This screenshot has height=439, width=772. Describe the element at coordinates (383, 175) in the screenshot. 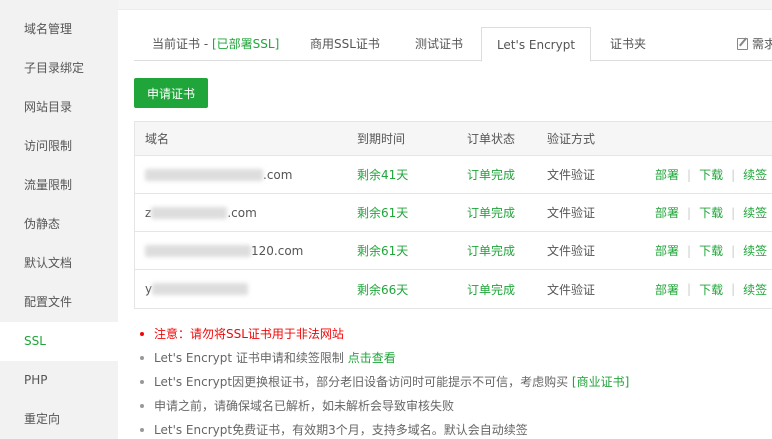

I see `row-expire: 剩余41天` at that location.